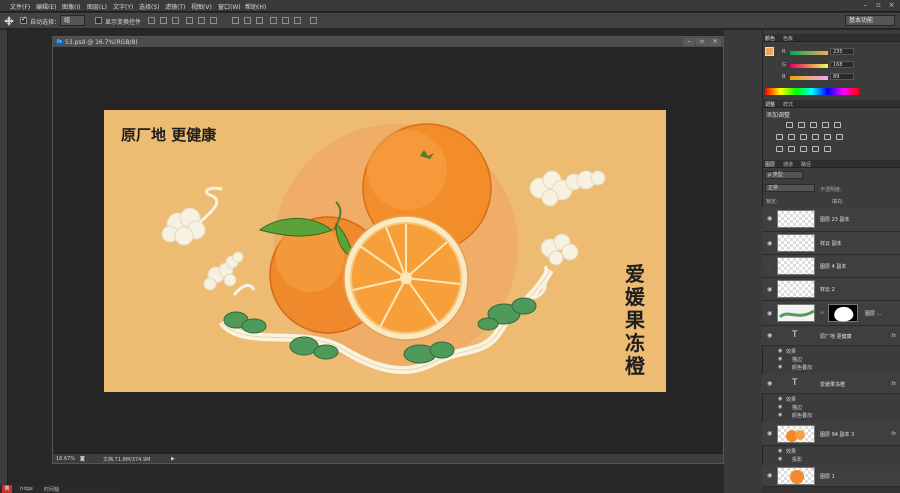  What do you see at coordinates (790, 188) in the screenshot?
I see `blend-mode-dropdown: 正常` at bounding box center [790, 188].